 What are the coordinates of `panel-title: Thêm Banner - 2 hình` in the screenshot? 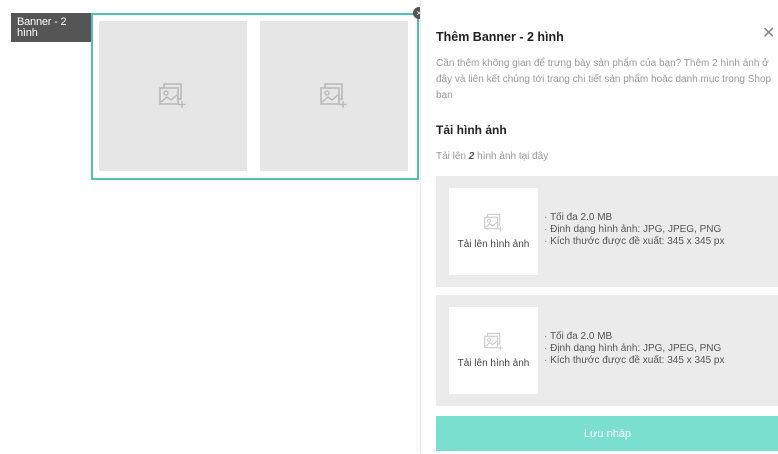 It's located at (500, 37).